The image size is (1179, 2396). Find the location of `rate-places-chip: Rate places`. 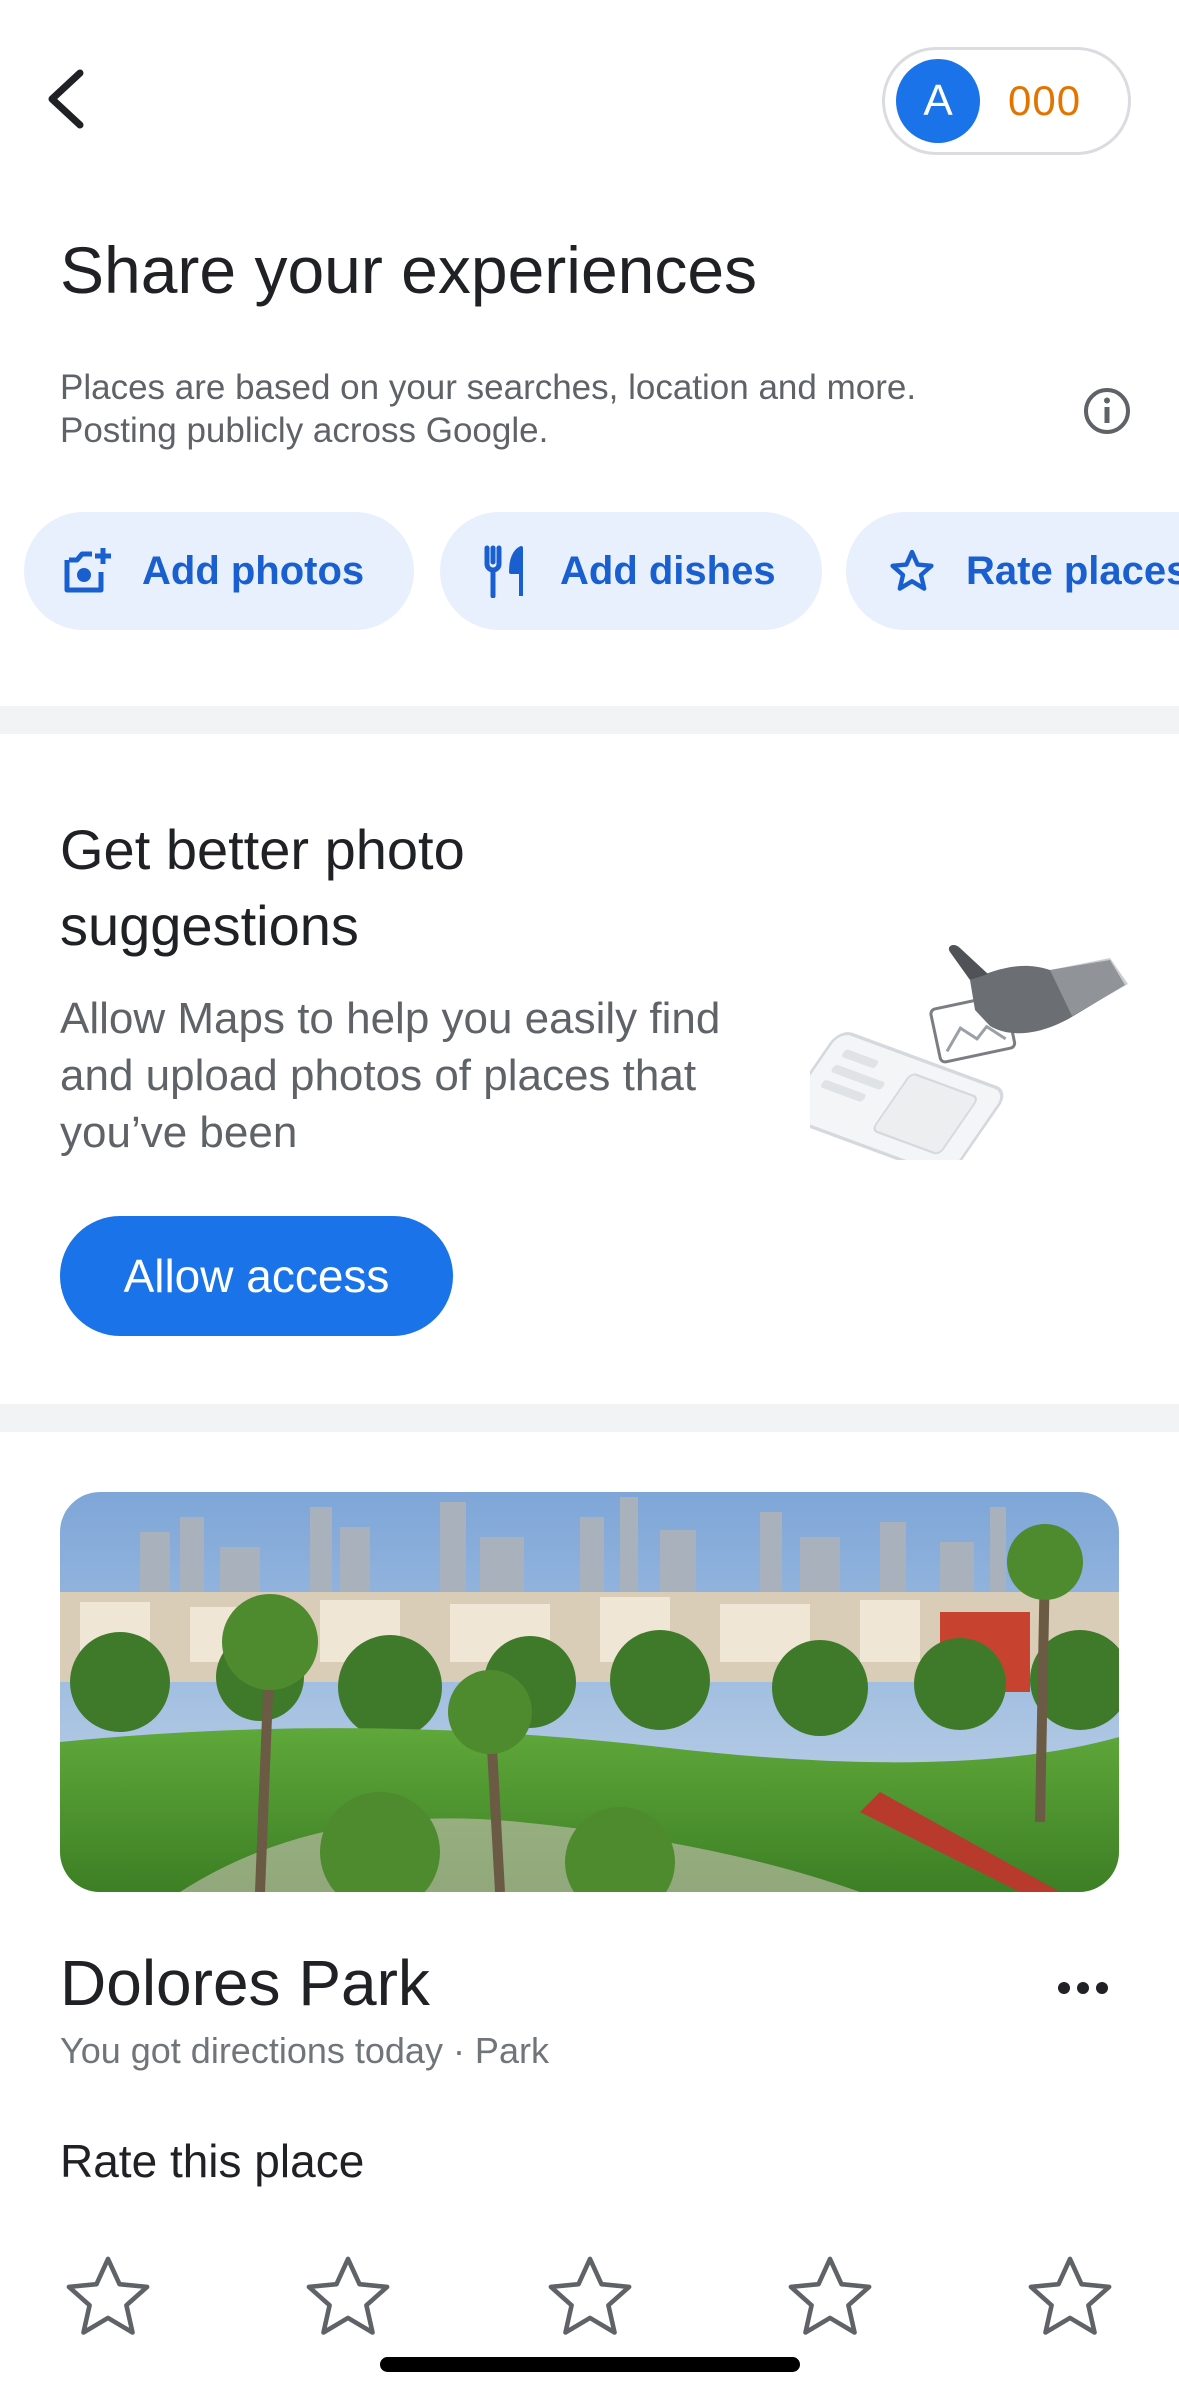

rate-places-chip: Rate places is located at coordinates (1012, 571).